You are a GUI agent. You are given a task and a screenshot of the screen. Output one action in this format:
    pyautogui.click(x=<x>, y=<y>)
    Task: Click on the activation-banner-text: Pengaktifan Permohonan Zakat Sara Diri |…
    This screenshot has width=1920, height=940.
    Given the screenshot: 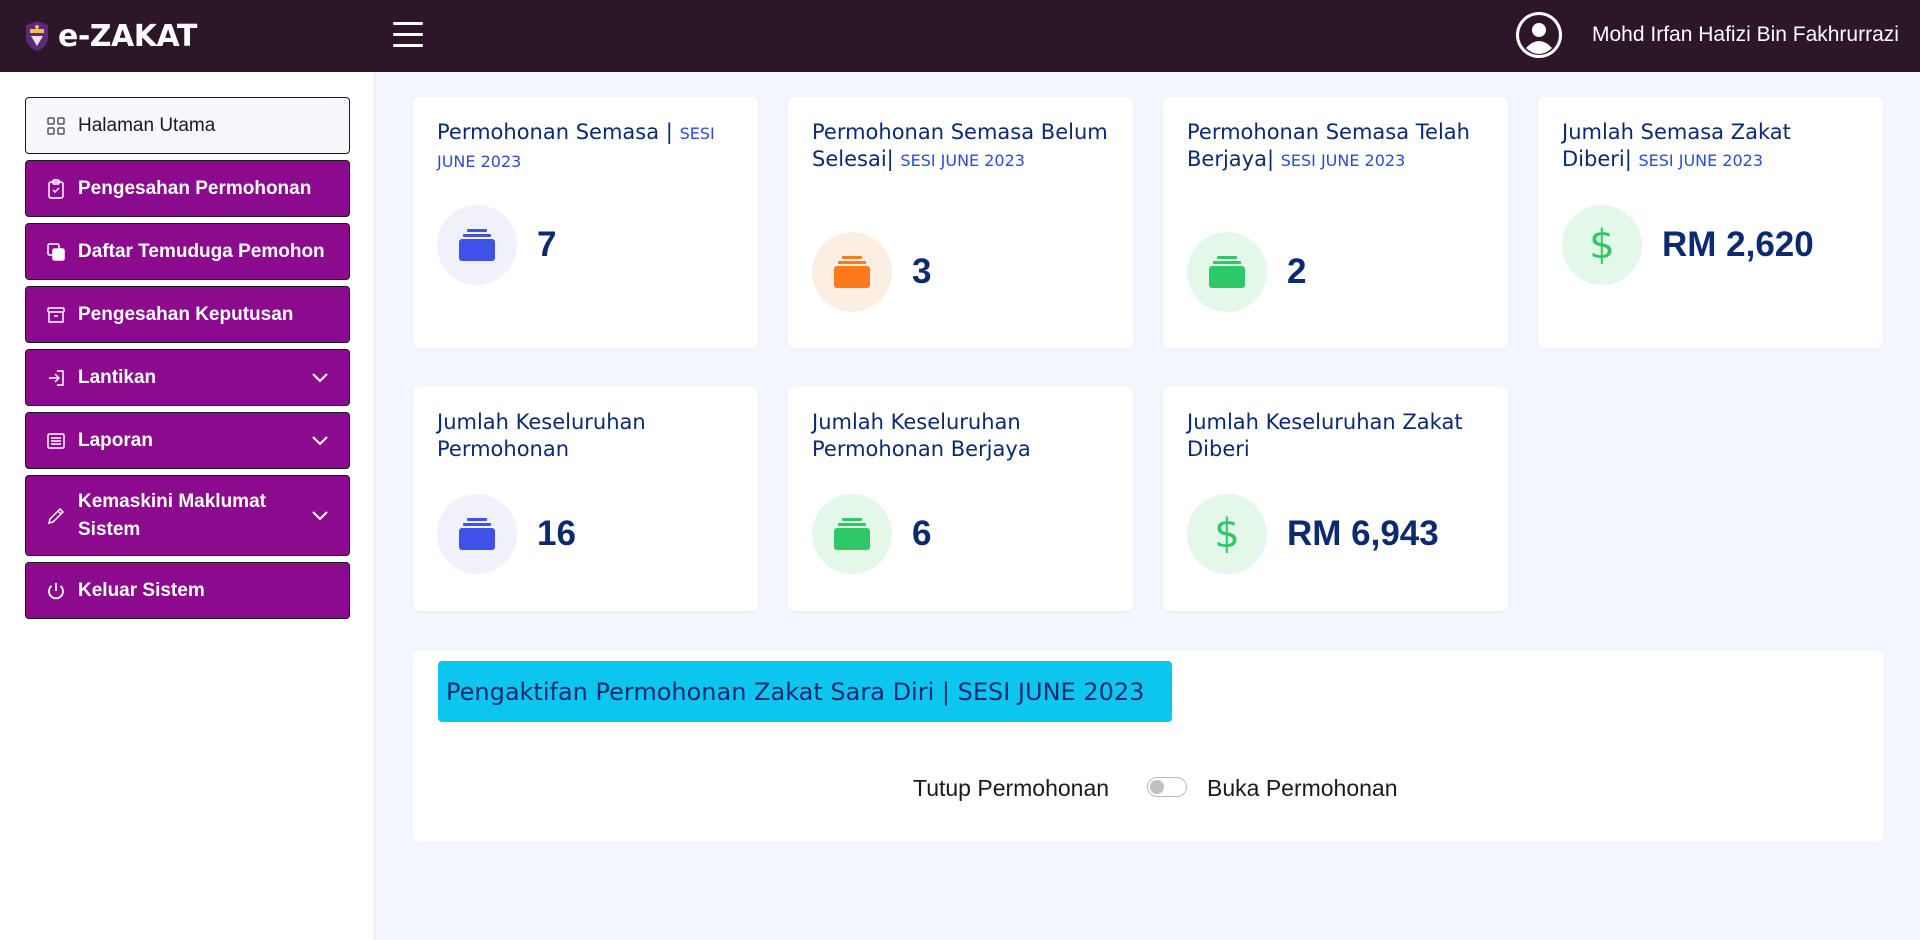 What is the action you would take?
    pyautogui.click(x=795, y=691)
    